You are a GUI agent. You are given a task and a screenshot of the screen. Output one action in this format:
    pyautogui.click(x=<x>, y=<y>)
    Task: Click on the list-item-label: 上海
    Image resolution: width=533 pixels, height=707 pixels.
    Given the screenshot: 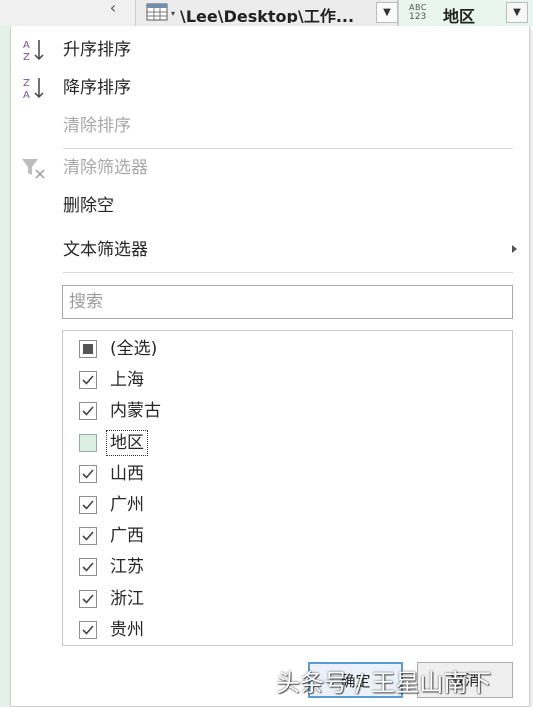 What is the action you would take?
    pyautogui.click(x=127, y=380)
    